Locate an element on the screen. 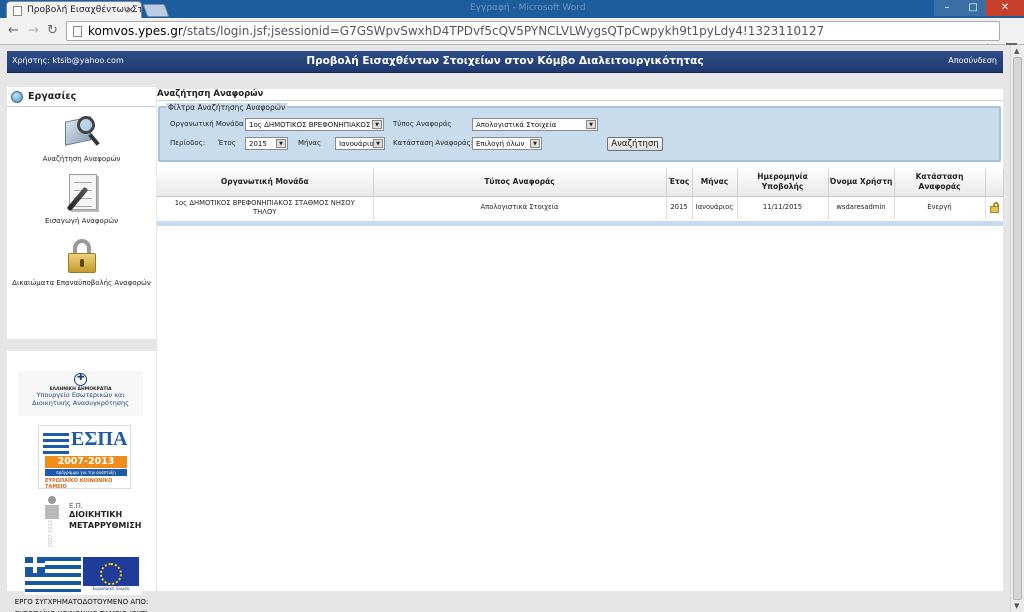 Image resolution: width=1024 pixels, height=612 pixels. year-select: 2015 ▼ is located at coordinates (266, 143).